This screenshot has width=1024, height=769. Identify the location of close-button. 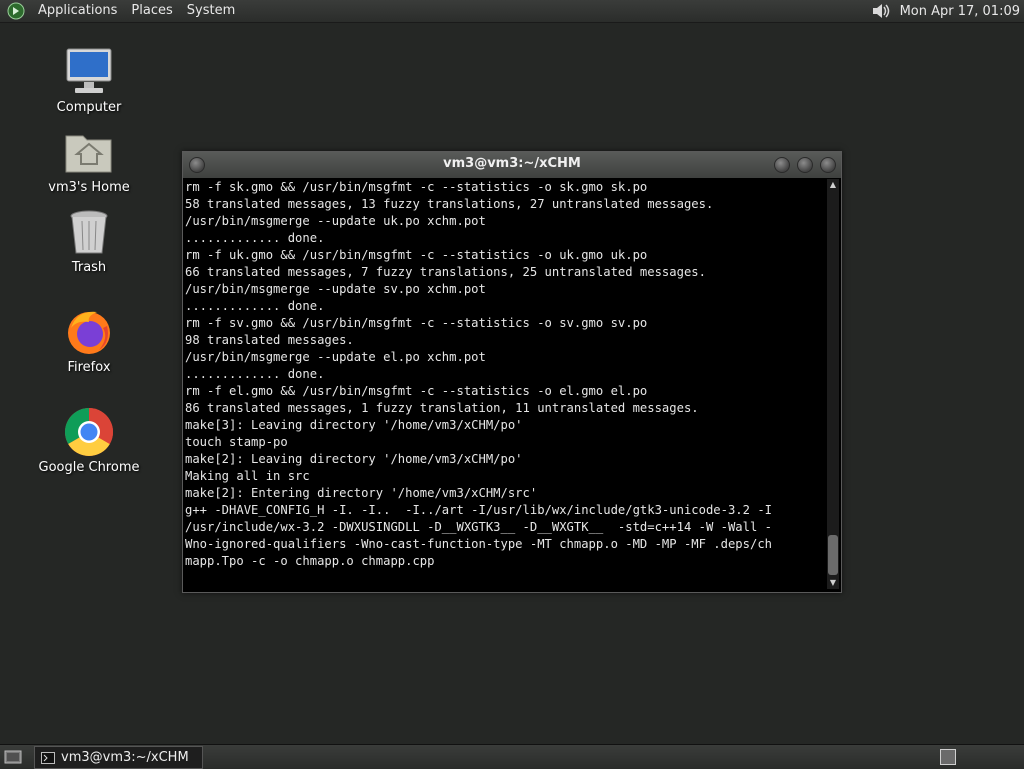
(828, 165).